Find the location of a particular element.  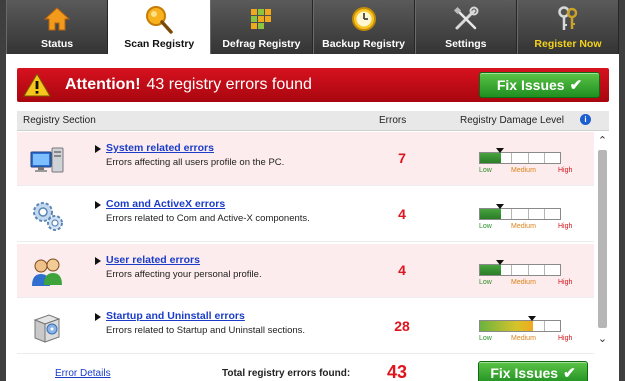

com-activex-errors-link: Com and ActiveX errors is located at coordinates (165, 204).